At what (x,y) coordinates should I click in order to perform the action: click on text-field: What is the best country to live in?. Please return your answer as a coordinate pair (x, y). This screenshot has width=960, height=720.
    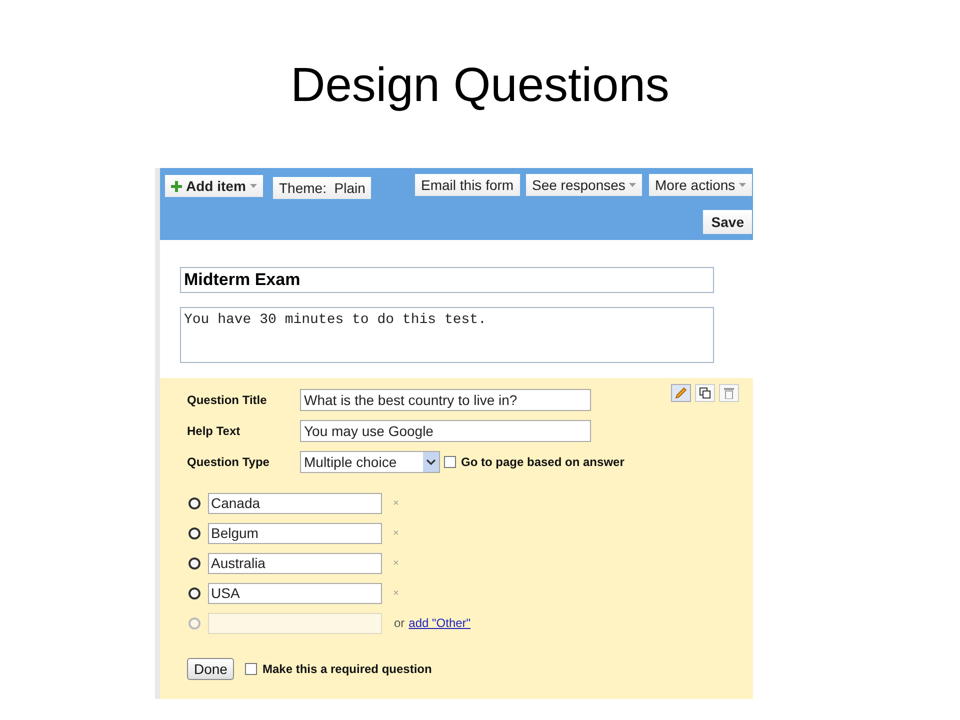
    Looking at the image, I should click on (445, 400).